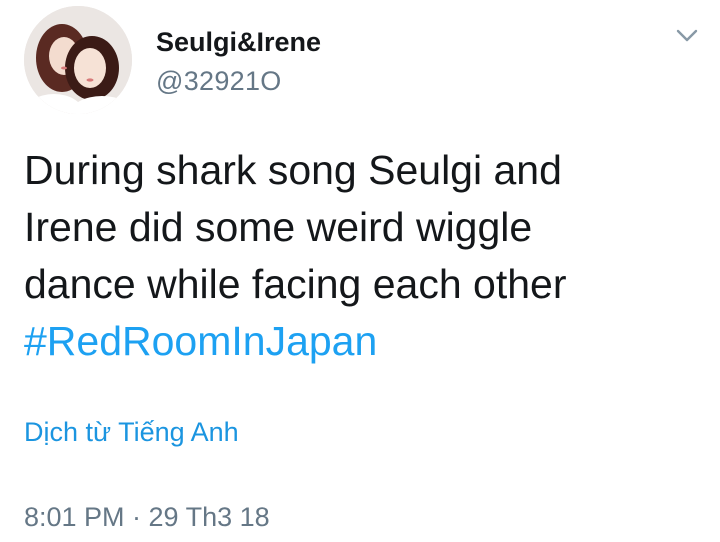 The image size is (720, 542). Describe the element at coordinates (238, 42) in the screenshot. I see `display-name: Seulgi&Irene` at that location.